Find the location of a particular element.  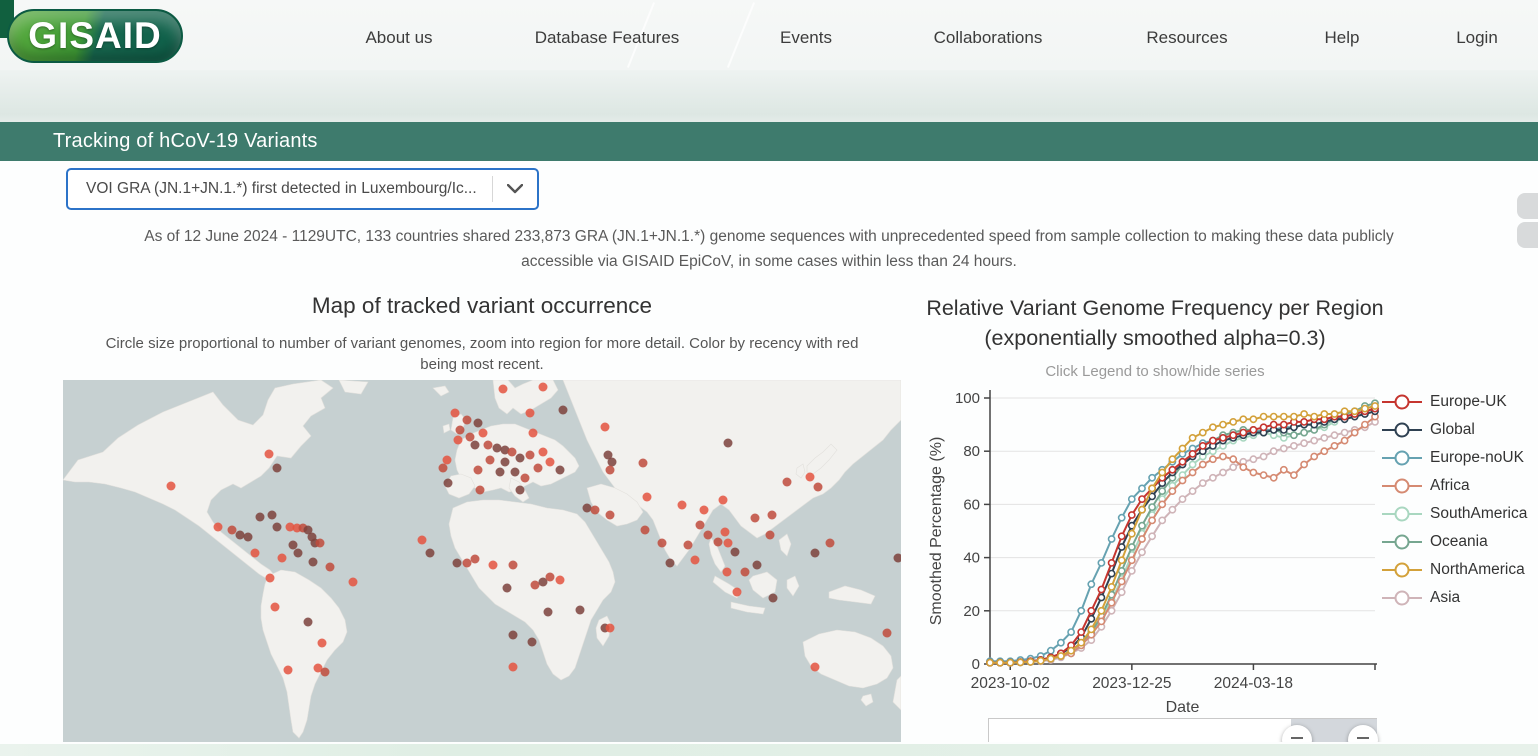

chevron-down-icon is located at coordinates (515, 189).